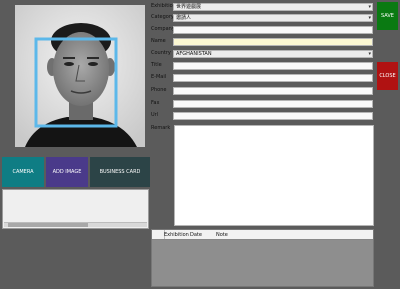 The image size is (400, 289). I want to click on exhibition-value: 世界遊戲展, so click(189, 7).